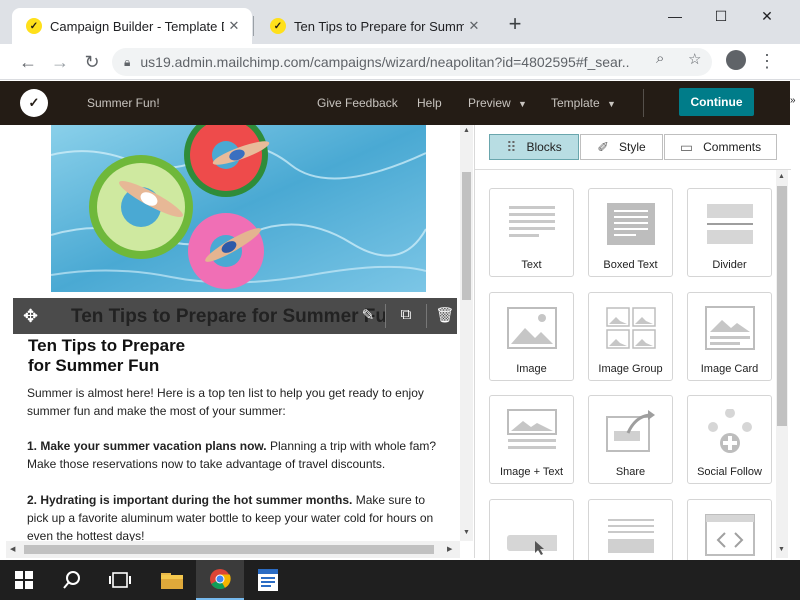  I want to click on image-card-icon, so click(730, 328).